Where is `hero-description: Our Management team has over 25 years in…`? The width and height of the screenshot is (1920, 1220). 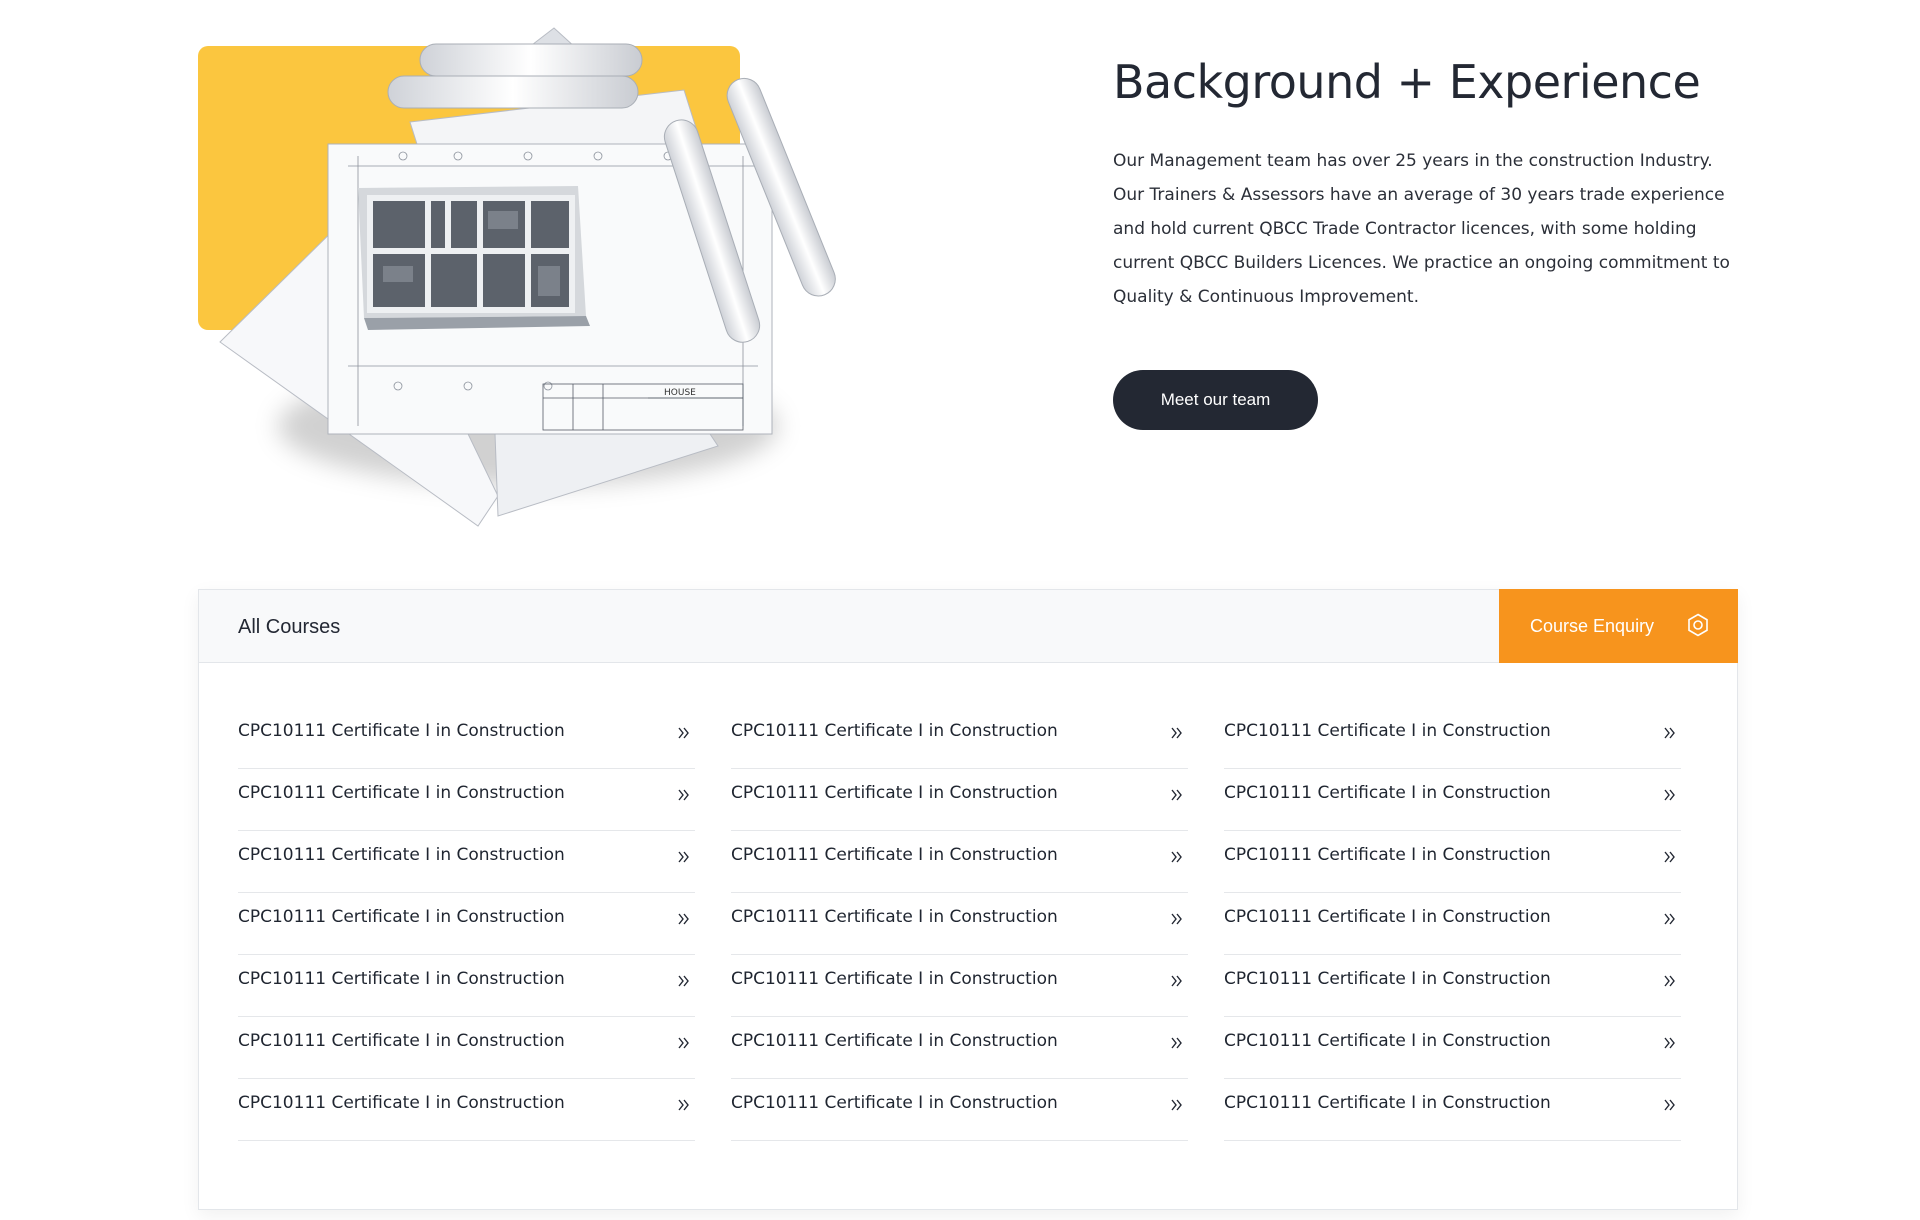 hero-description: Our Management team has over 25 years in… is located at coordinates (1421, 229).